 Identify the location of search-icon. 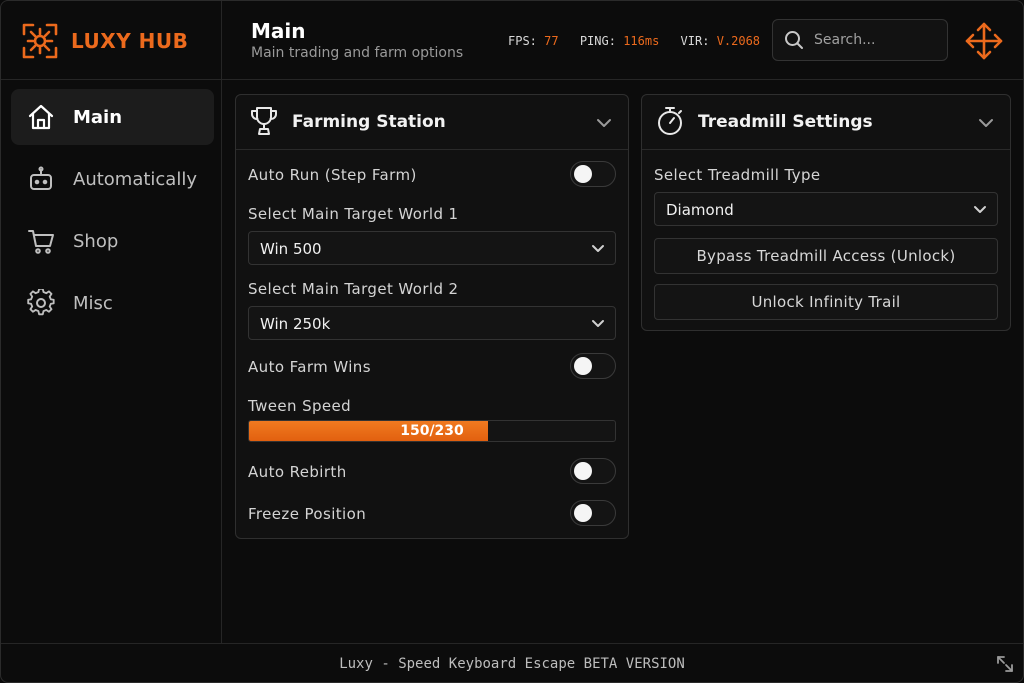
(794, 40).